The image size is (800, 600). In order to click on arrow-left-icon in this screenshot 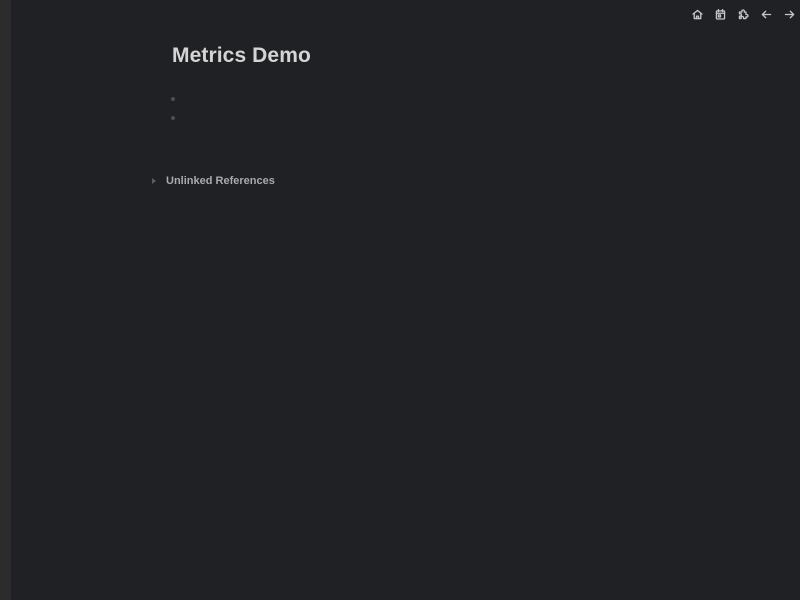, I will do `click(766, 14)`.